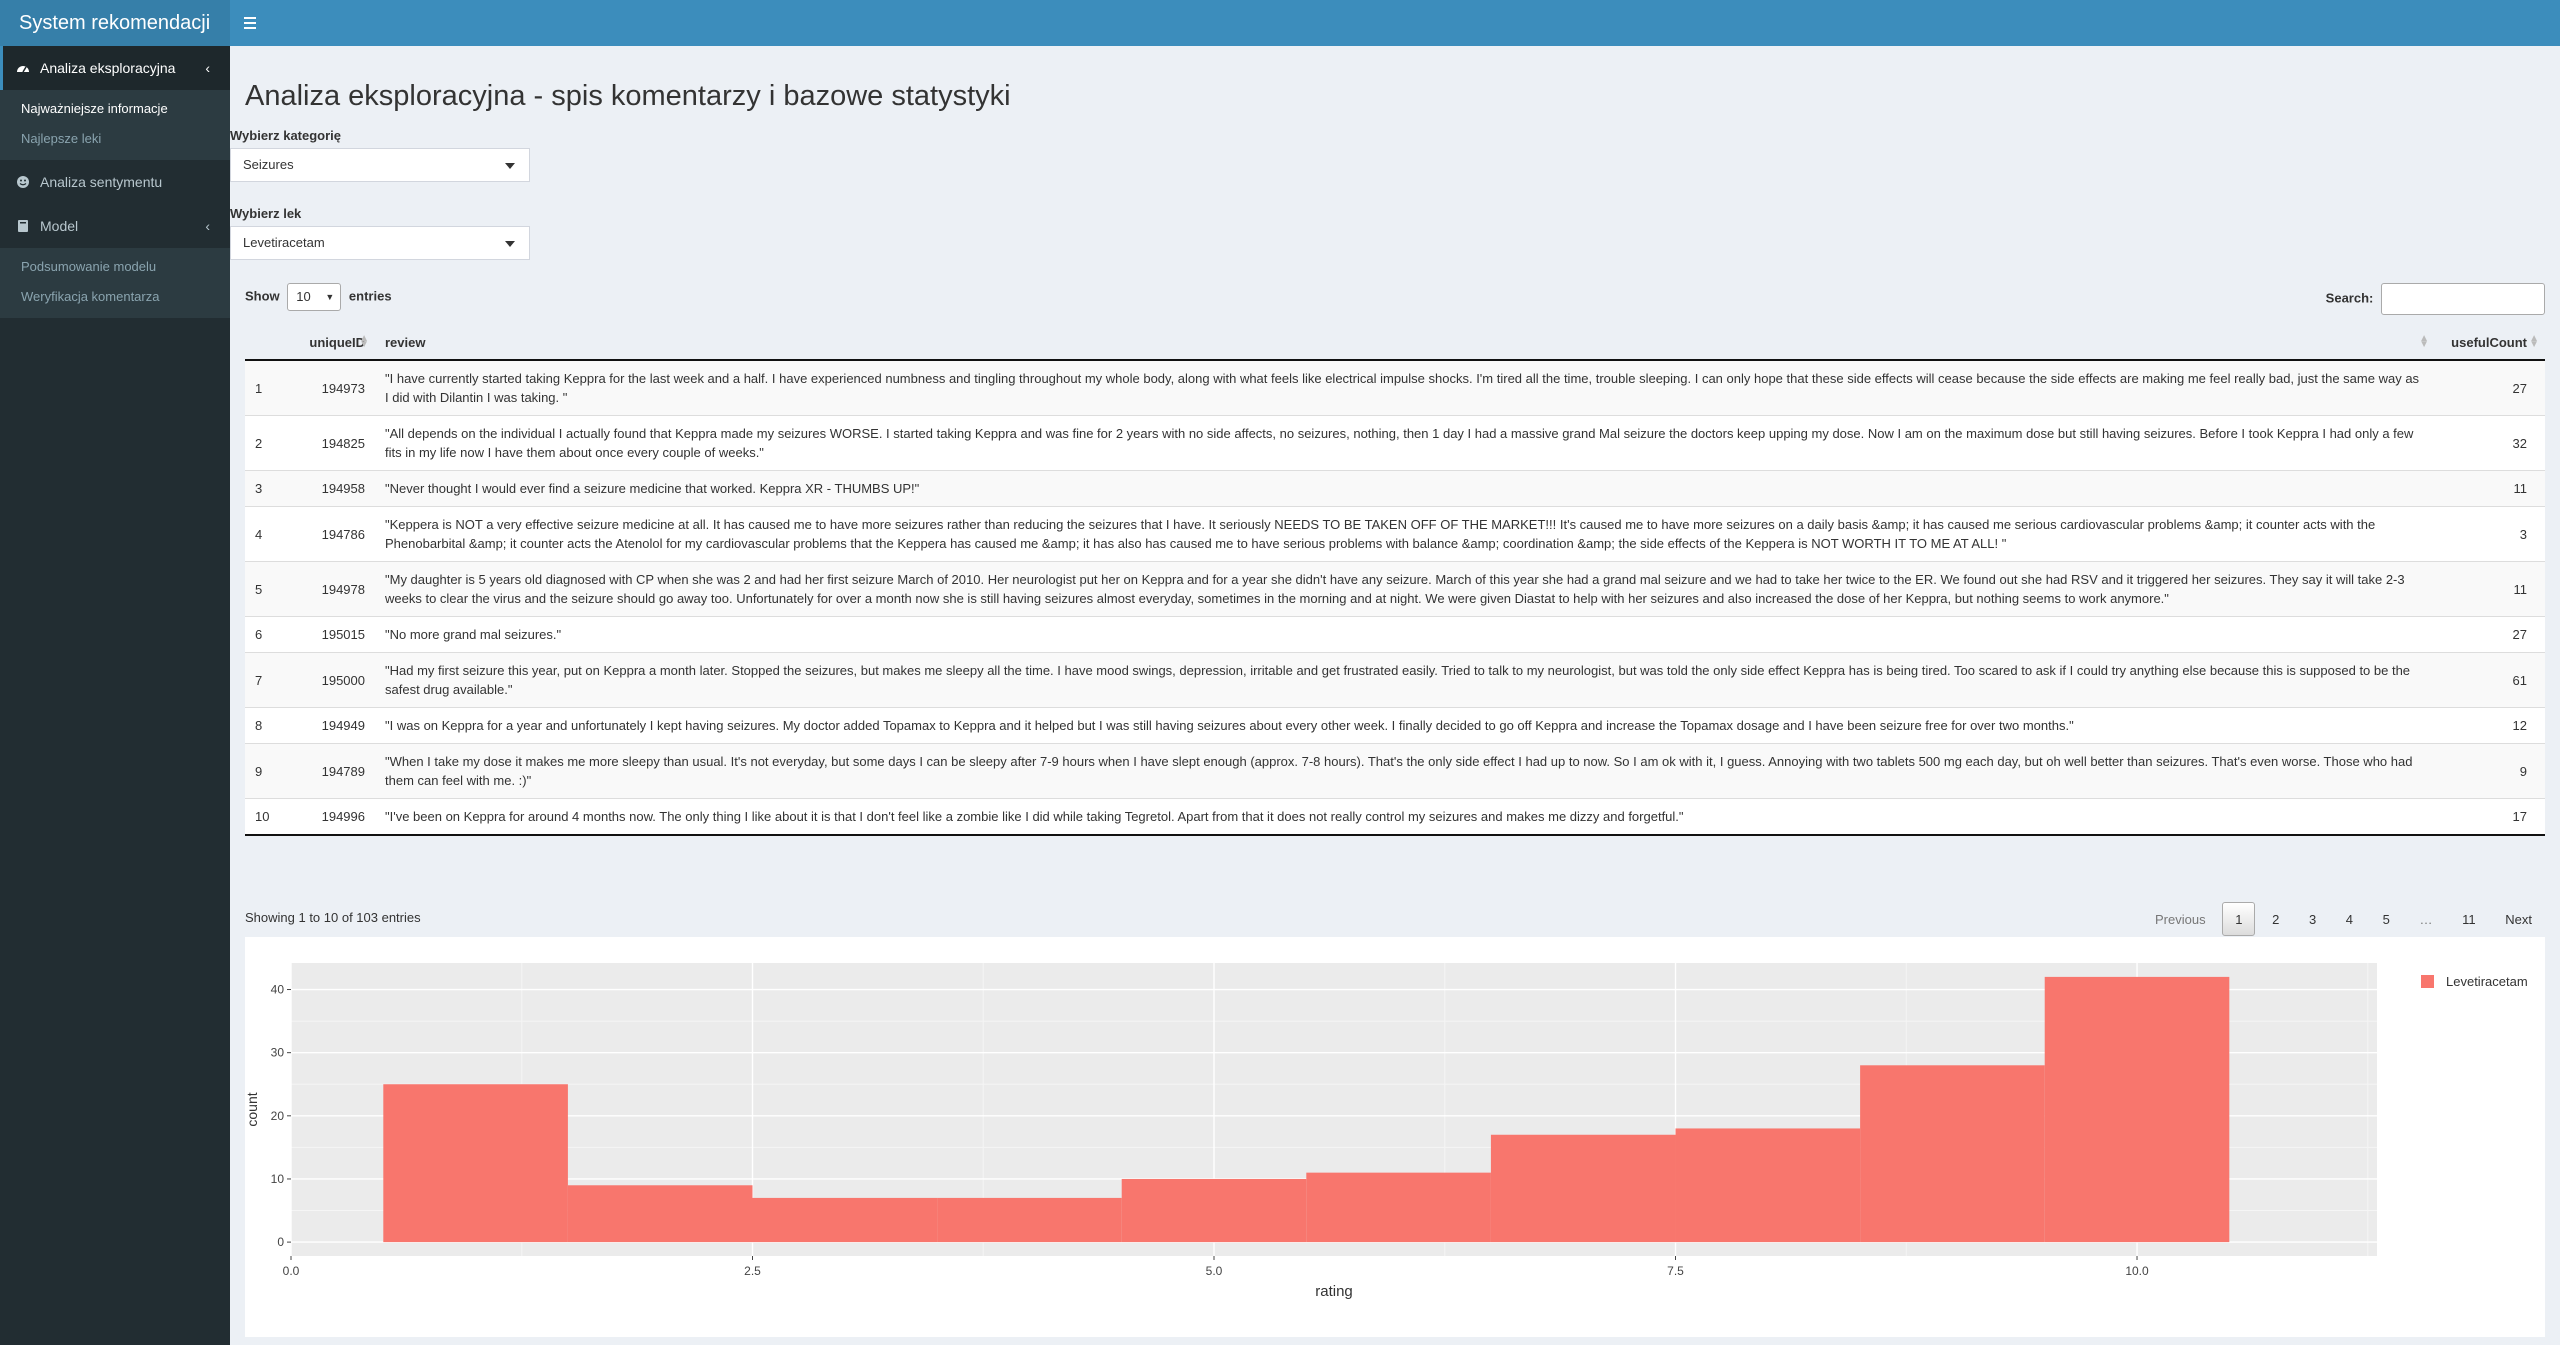  What do you see at coordinates (330, 488) in the screenshot?
I see `row-uniqueid: 194958` at bounding box center [330, 488].